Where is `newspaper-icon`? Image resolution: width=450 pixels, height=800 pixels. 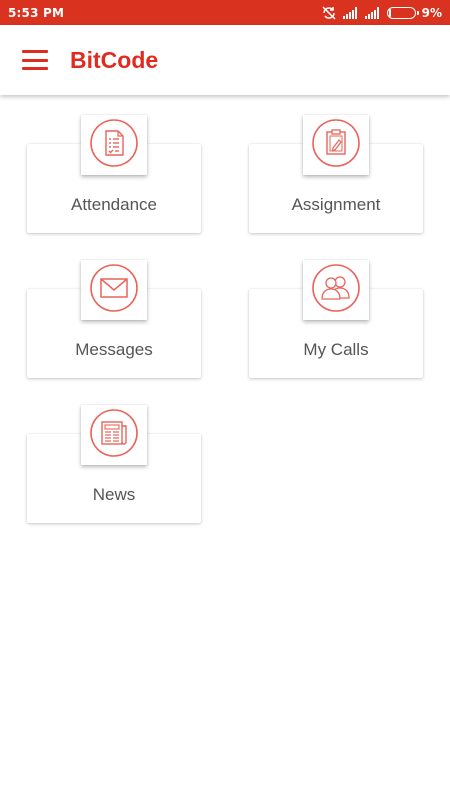 newspaper-icon is located at coordinates (114, 435).